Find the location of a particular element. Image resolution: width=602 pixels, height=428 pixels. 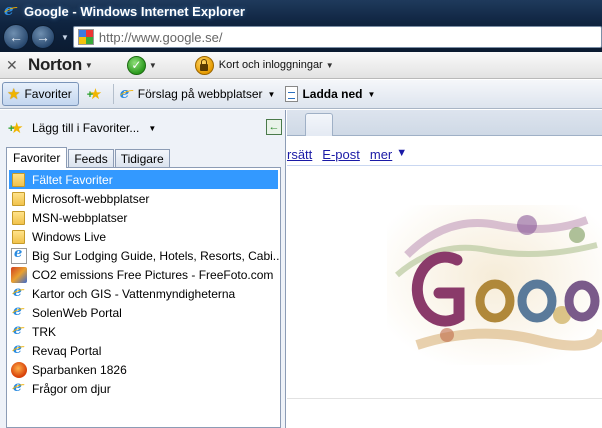

close-icon: ✕ is located at coordinates (14, 65).